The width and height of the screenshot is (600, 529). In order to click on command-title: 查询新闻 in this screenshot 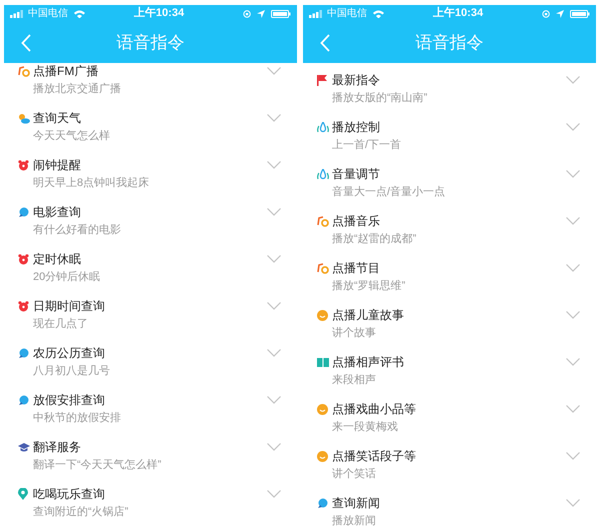, I will do `click(356, 503)`.